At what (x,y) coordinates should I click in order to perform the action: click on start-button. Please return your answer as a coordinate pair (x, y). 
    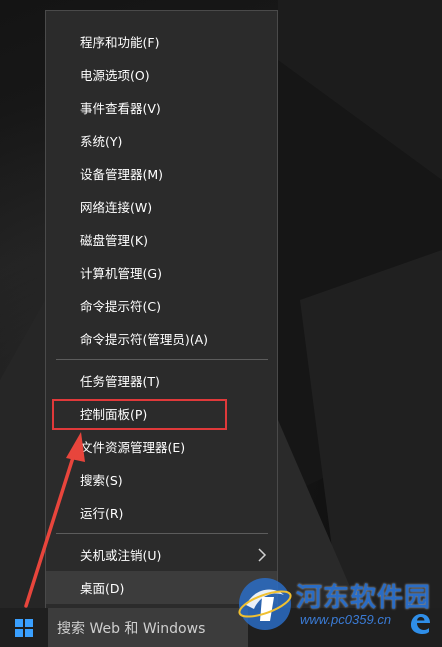
    Looking at the image, I should click on (24, 627).